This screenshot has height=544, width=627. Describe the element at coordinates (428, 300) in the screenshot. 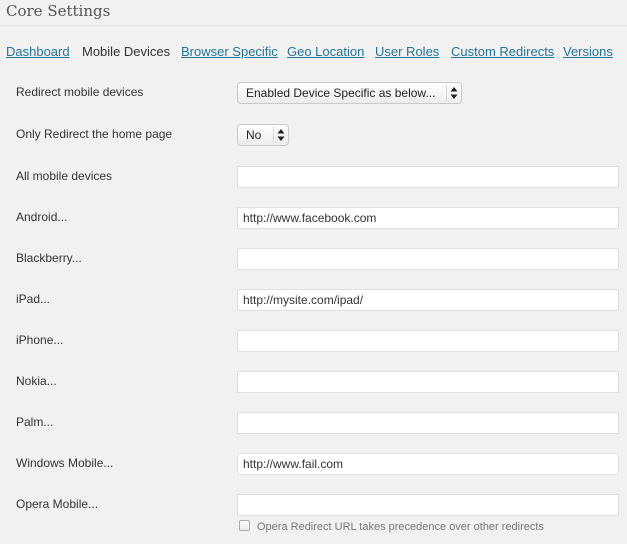

I see `ipad-url-input` at that location.